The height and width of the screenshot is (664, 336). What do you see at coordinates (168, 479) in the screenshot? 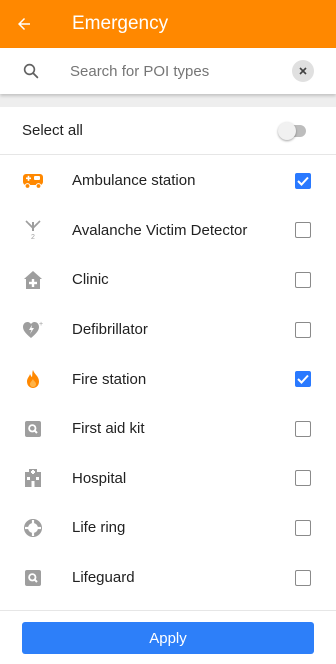
I see `list-item: Hospital` at bounding box center [168, 479].